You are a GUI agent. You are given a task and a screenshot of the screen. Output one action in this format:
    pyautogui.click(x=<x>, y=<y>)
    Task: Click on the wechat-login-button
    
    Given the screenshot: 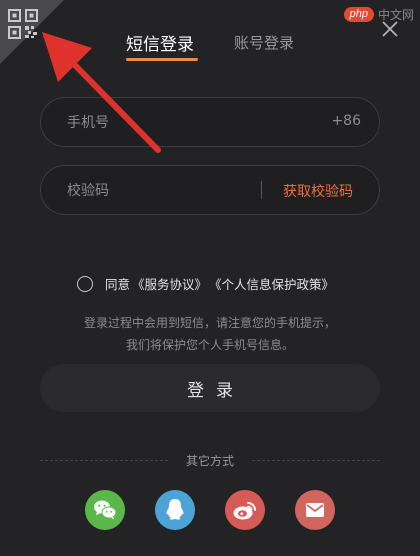 What is the action you would take?
    pyautogui.click(x=105, y=510)
    